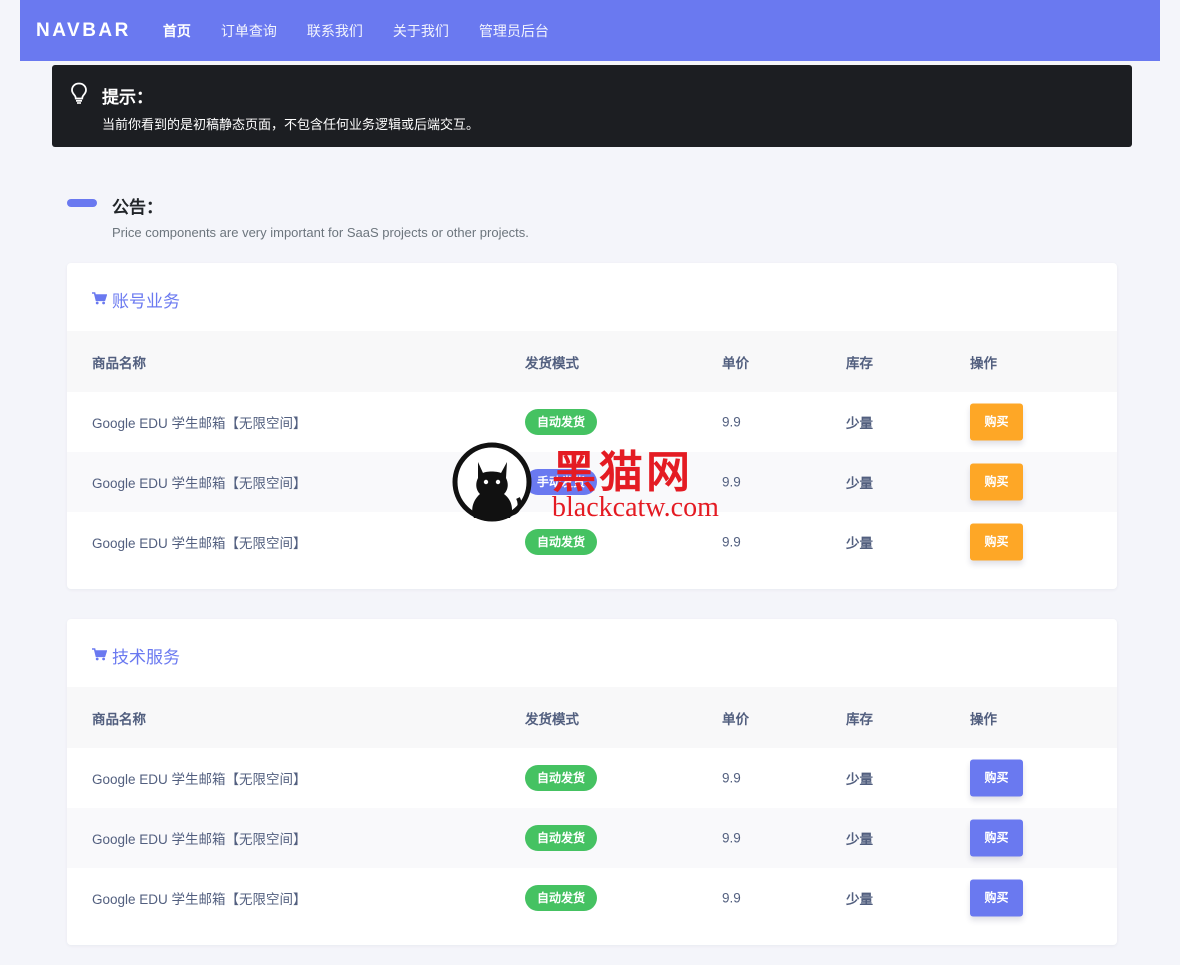 The width and height of the screenshot is (1180, 965). I want to click on notice-accent-bar, so click(82, 203).